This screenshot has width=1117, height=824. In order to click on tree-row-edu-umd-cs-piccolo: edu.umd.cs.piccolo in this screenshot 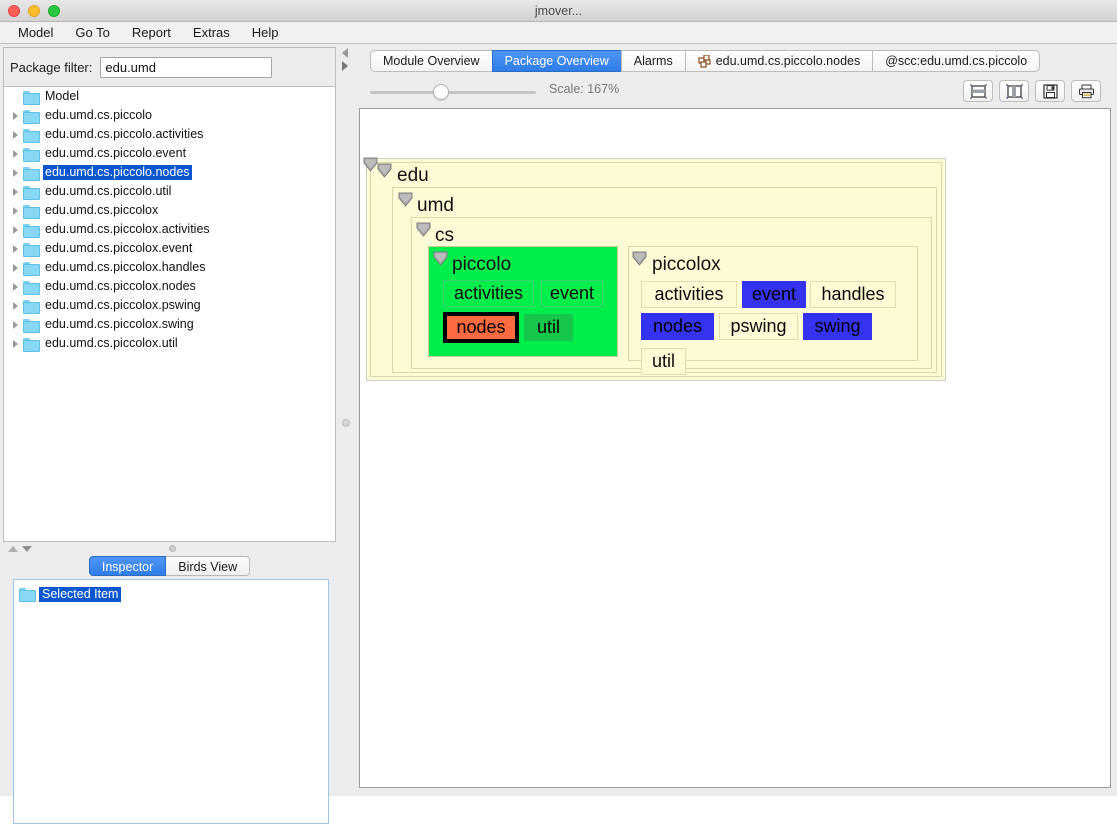, I will do `click(169, 115)`.